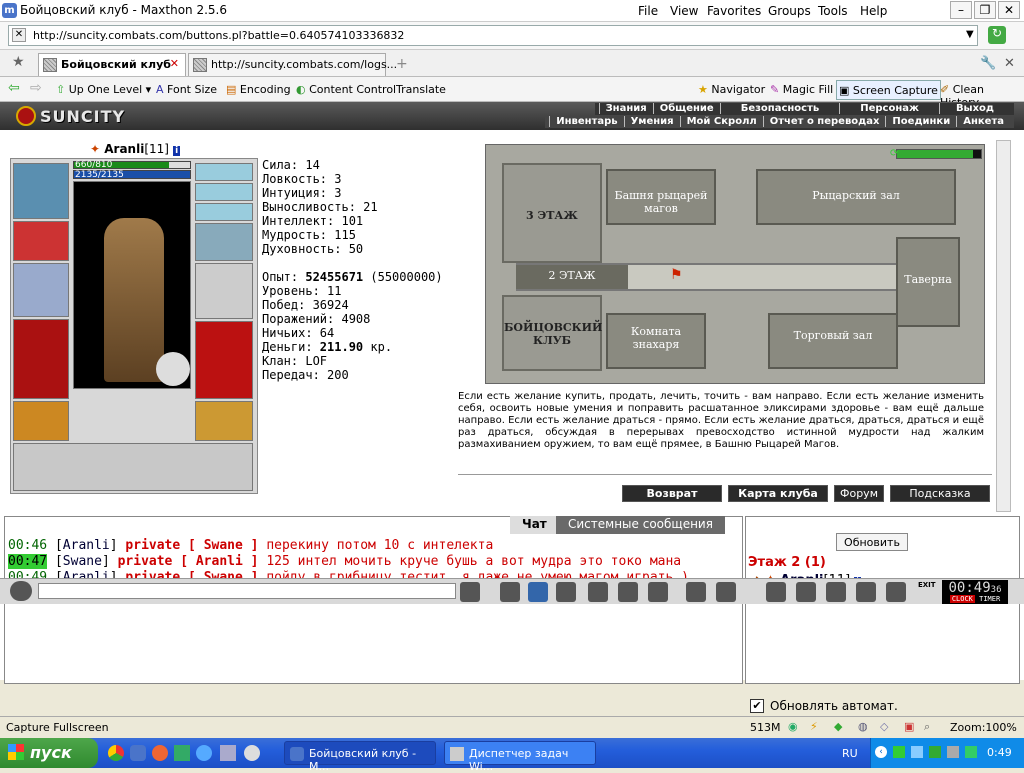 Image resolution: width=1024 pixels, height=773 pixels. What do you see at coordinates (224, 421) in the screenshot?
I see `boots-slot` at bounding box center [224, 421].